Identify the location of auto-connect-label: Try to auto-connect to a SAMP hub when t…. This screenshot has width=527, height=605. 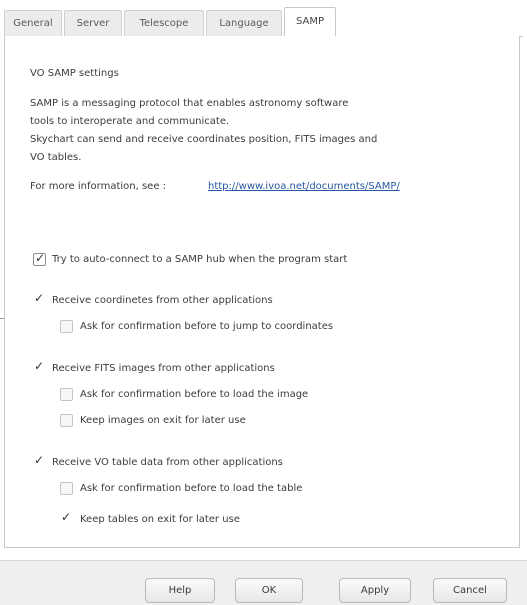
(200, 259).